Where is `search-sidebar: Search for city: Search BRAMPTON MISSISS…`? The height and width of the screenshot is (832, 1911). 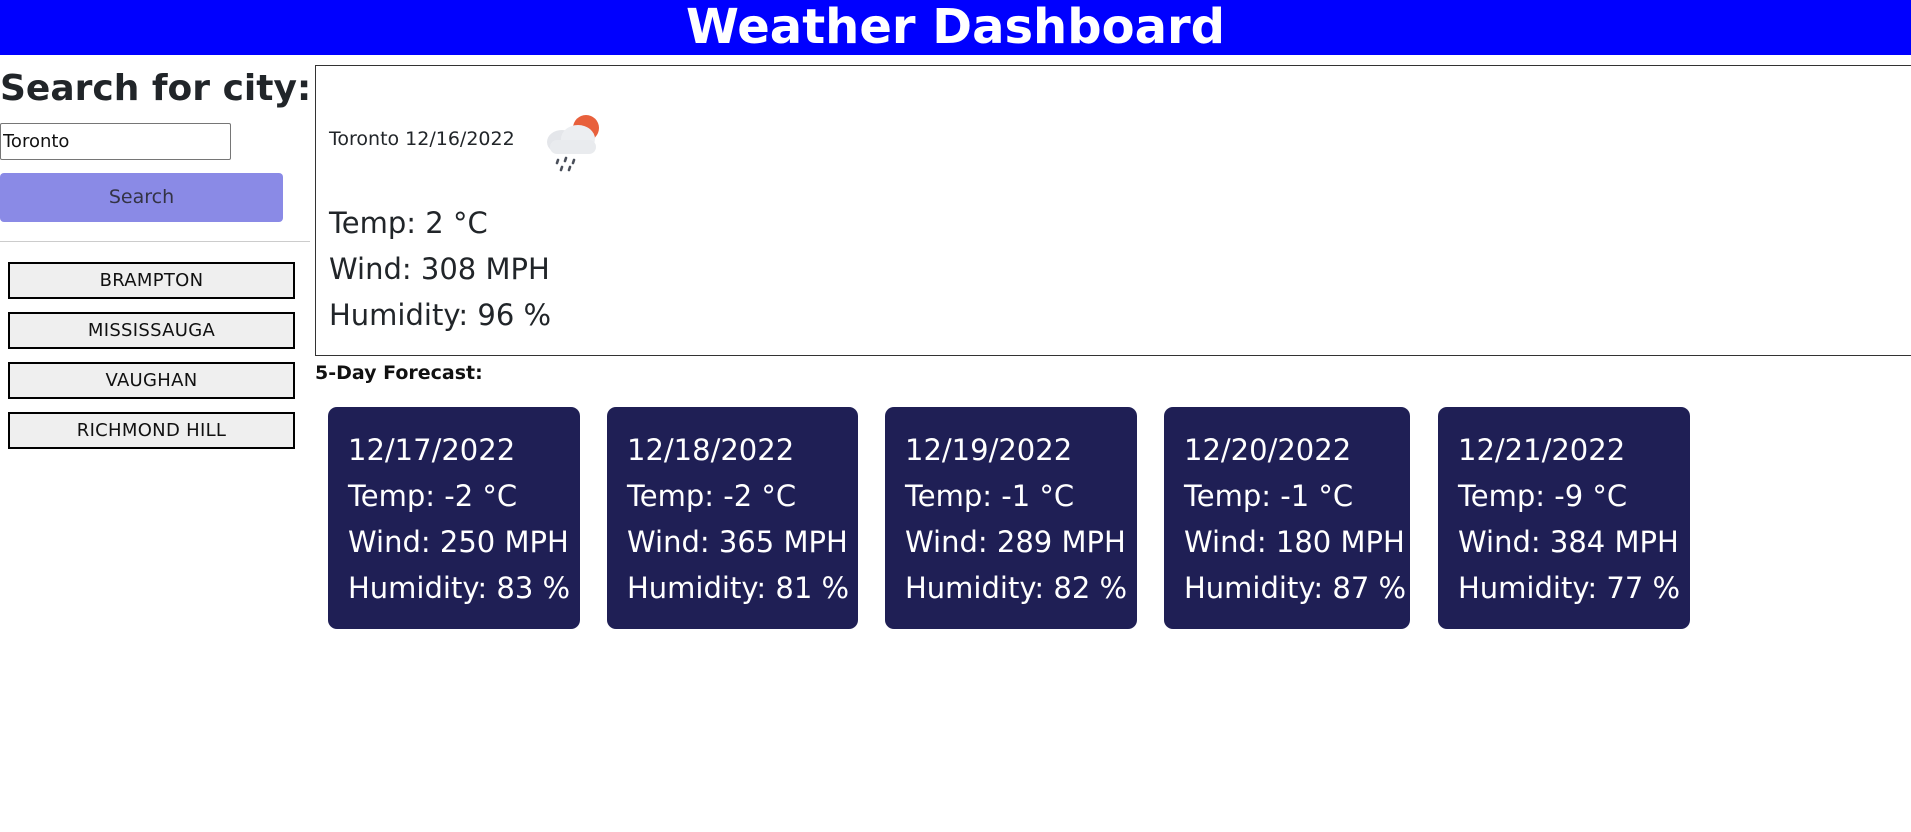
search-sidebar: Search for city: Search BRAMPTON MISSISS… is located at coordinates (155, 255).